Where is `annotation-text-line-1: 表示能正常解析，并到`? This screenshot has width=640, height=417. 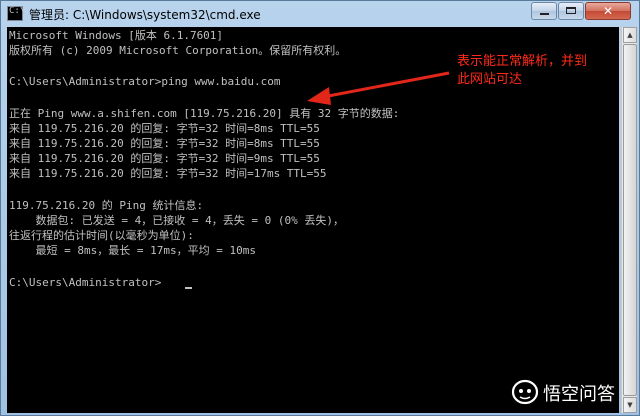 annotation-text-line-1: 表示能正常解析，并到 is located at coordinates (522, 61).